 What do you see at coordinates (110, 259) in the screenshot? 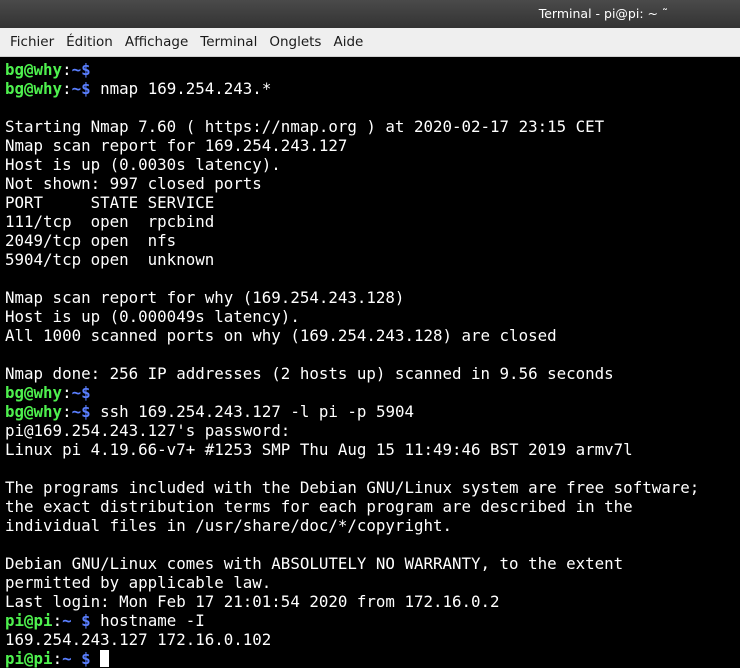
I see `output-text: 5904/tcp open unknown` at bounding box center [110, 259].